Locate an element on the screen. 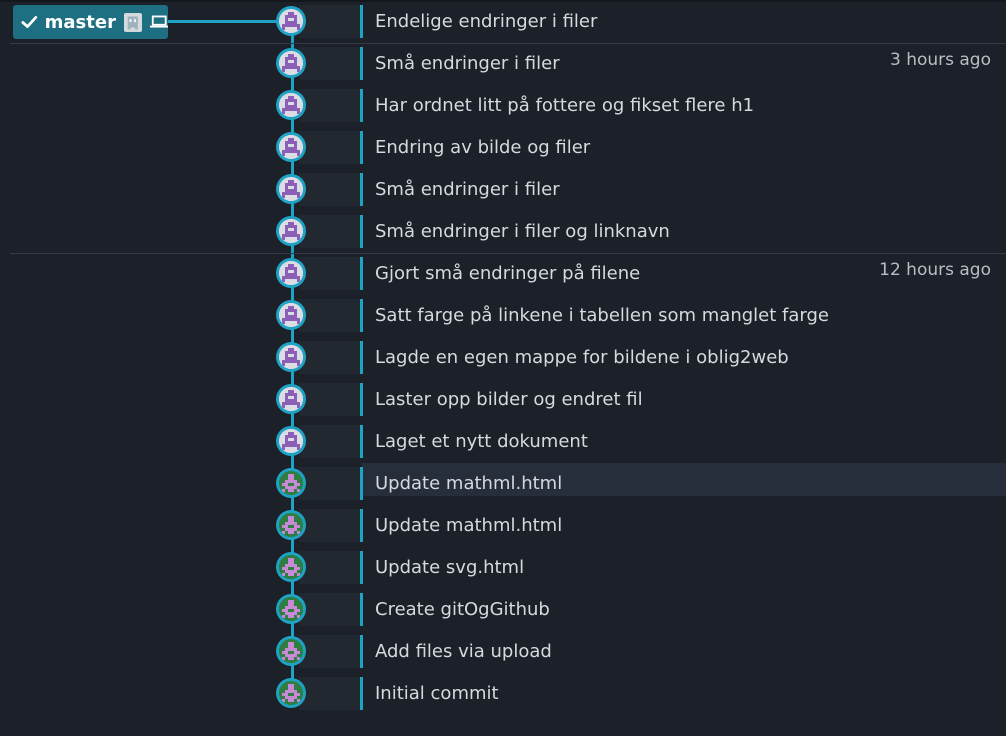 The image size is (1006, 736). commit-row: Små endringer i filer 3 hours ago is located at coordinates (503, 64).